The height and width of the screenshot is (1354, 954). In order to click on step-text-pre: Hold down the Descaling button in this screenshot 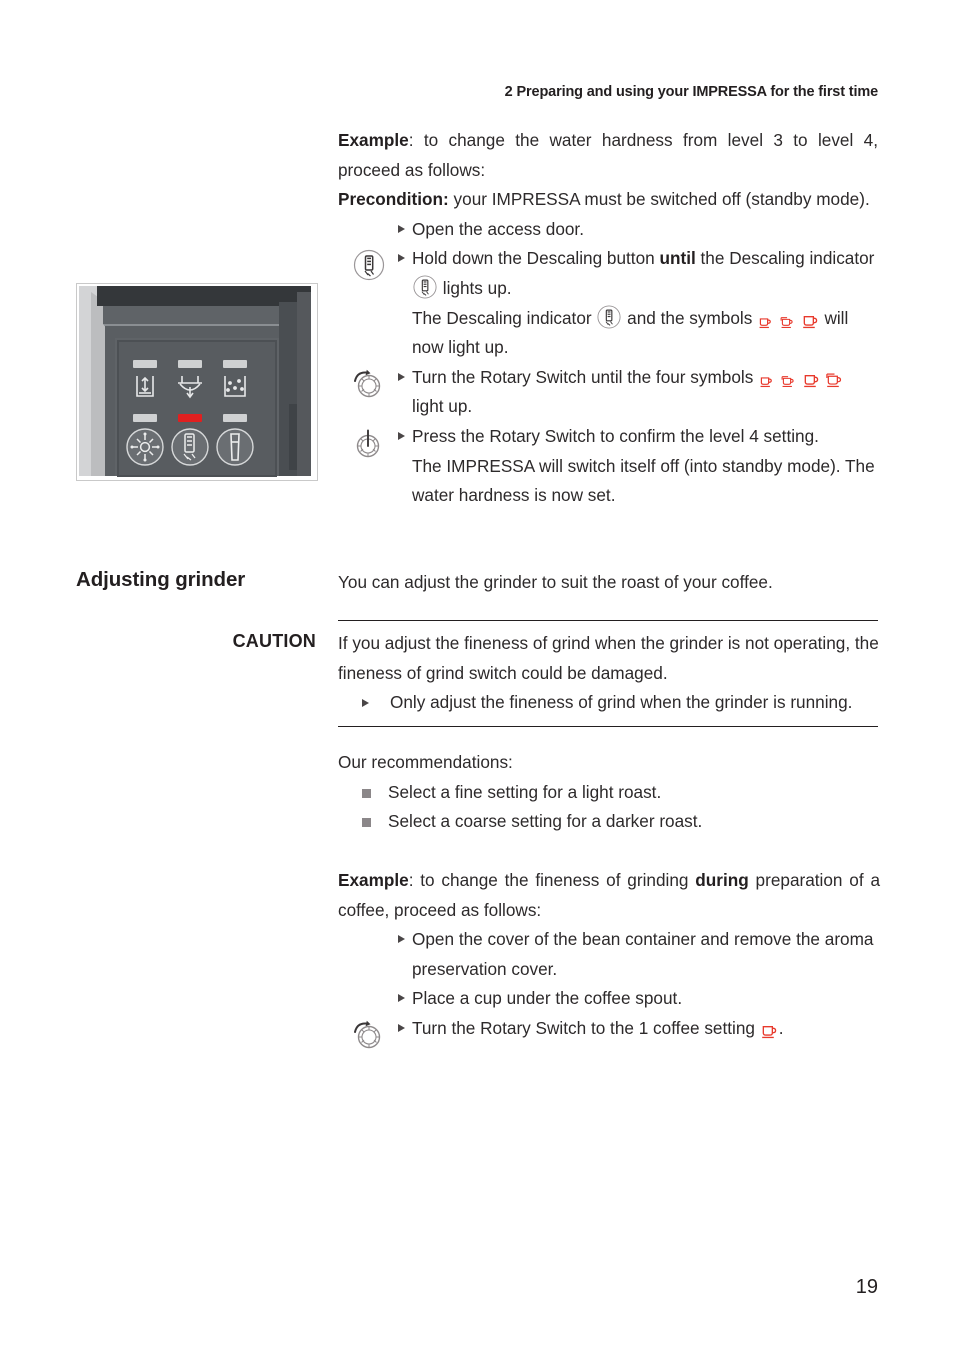, I will do `click(536, 258)`.